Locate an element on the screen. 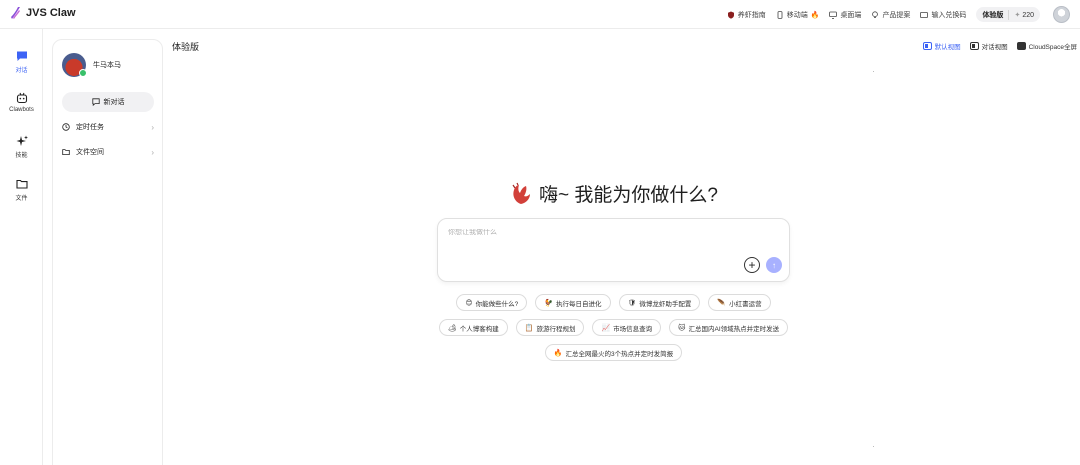 This screenshot has width=1080, height=465. view-cloudspace-fullscreen: CloudSpace全屏 is located at coordinates (1046, 46).